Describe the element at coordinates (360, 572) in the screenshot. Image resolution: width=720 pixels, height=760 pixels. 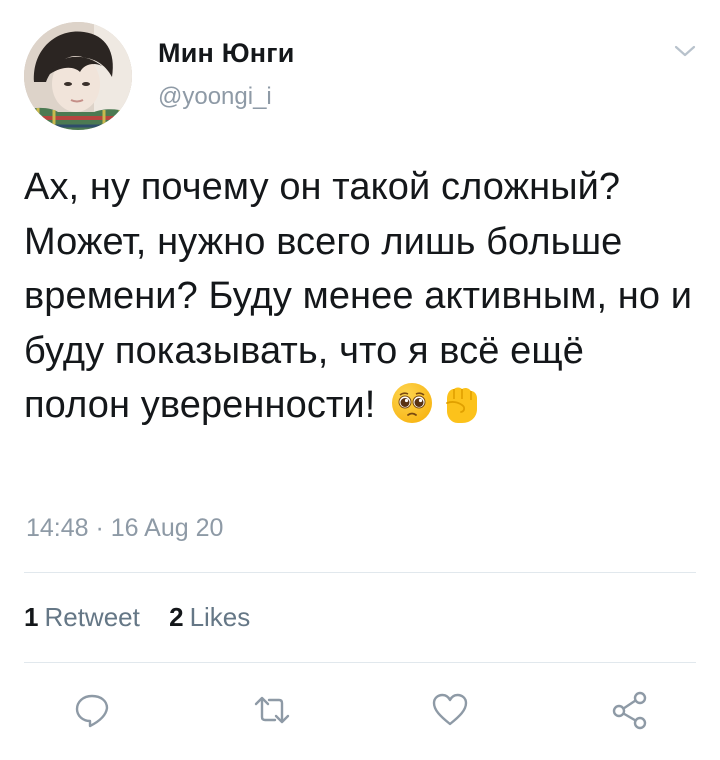
I see `divider-top` at that location.